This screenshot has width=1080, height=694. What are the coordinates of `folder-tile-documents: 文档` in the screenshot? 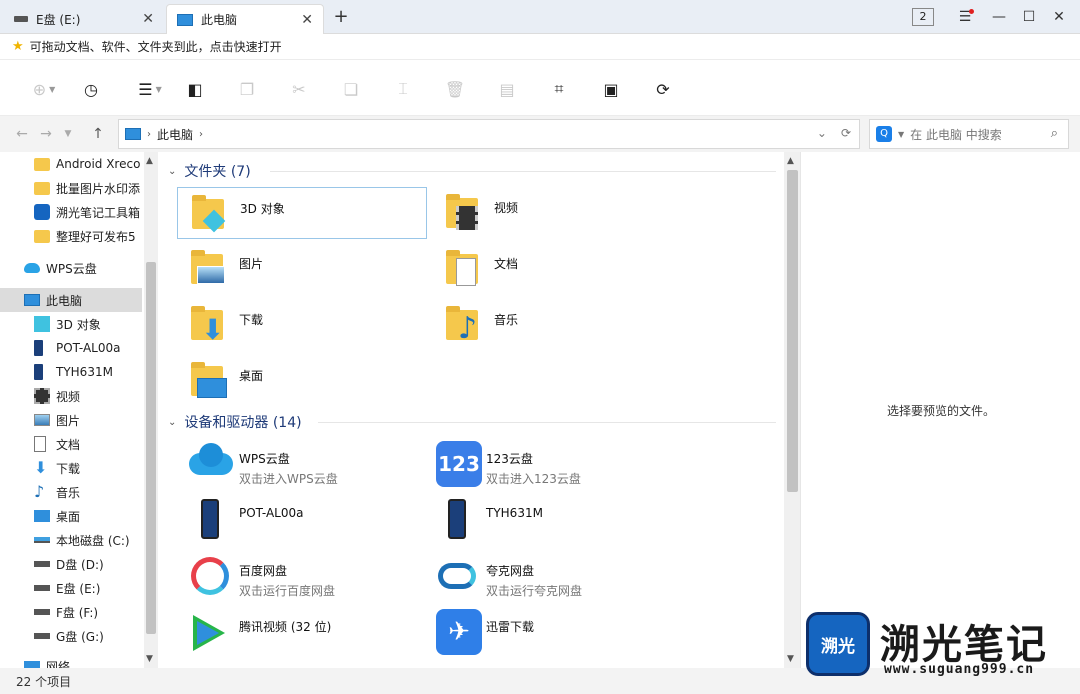 It's located at (557, 269).